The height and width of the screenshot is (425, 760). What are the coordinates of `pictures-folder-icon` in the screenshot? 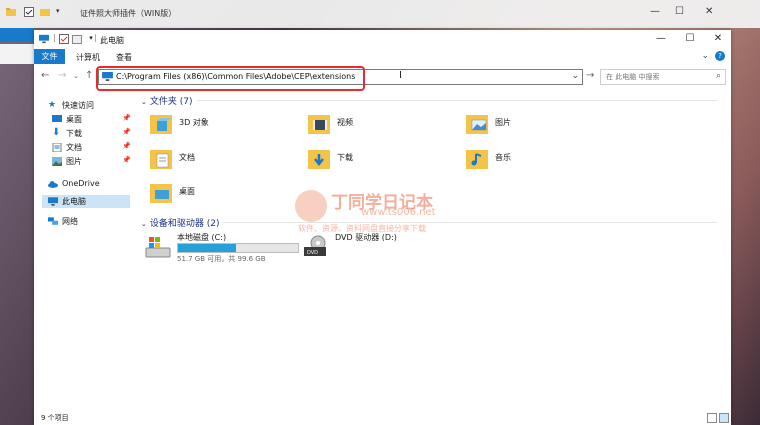 It's located at (477, 124).